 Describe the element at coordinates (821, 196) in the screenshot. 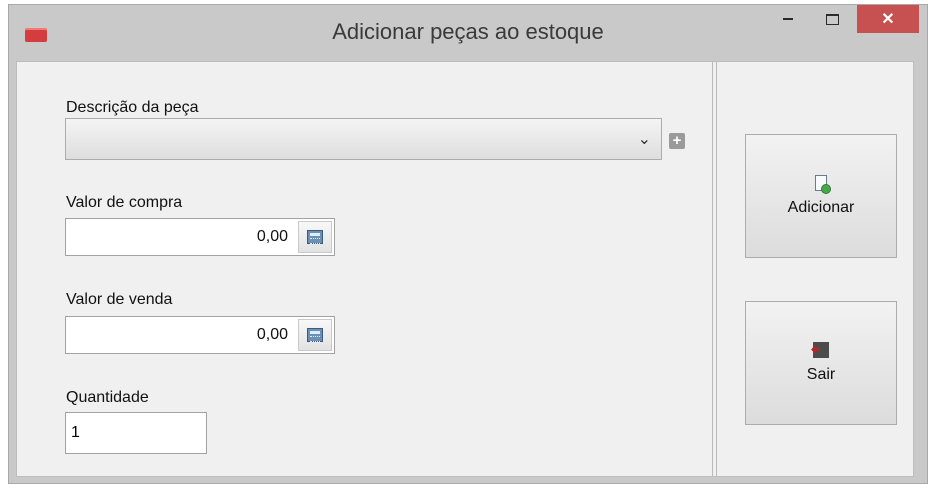

I see `add-button: Adicionar` at that location.